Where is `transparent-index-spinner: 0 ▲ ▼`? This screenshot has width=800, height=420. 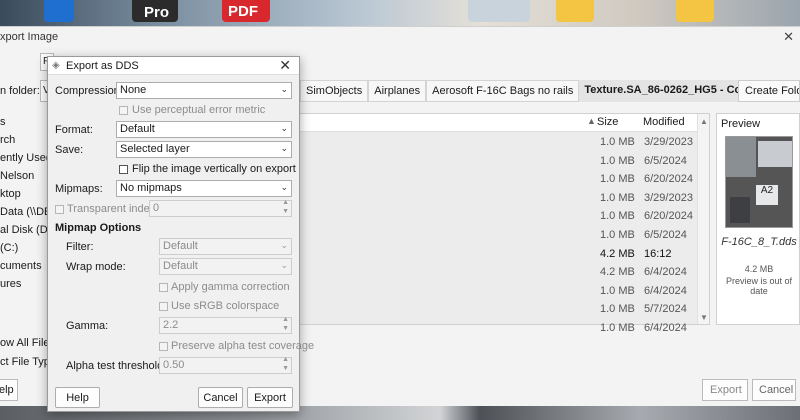 transparent-index-spinner: 0 ▲ ▼ is located at coordinates (220, 208).